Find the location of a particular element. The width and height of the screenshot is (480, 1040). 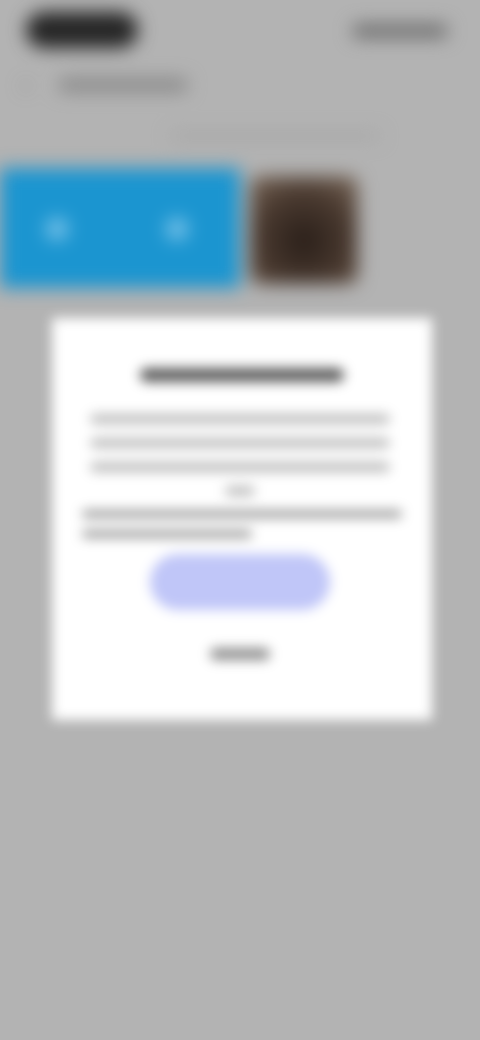

dialog-title is located at coordinates (242, 375).